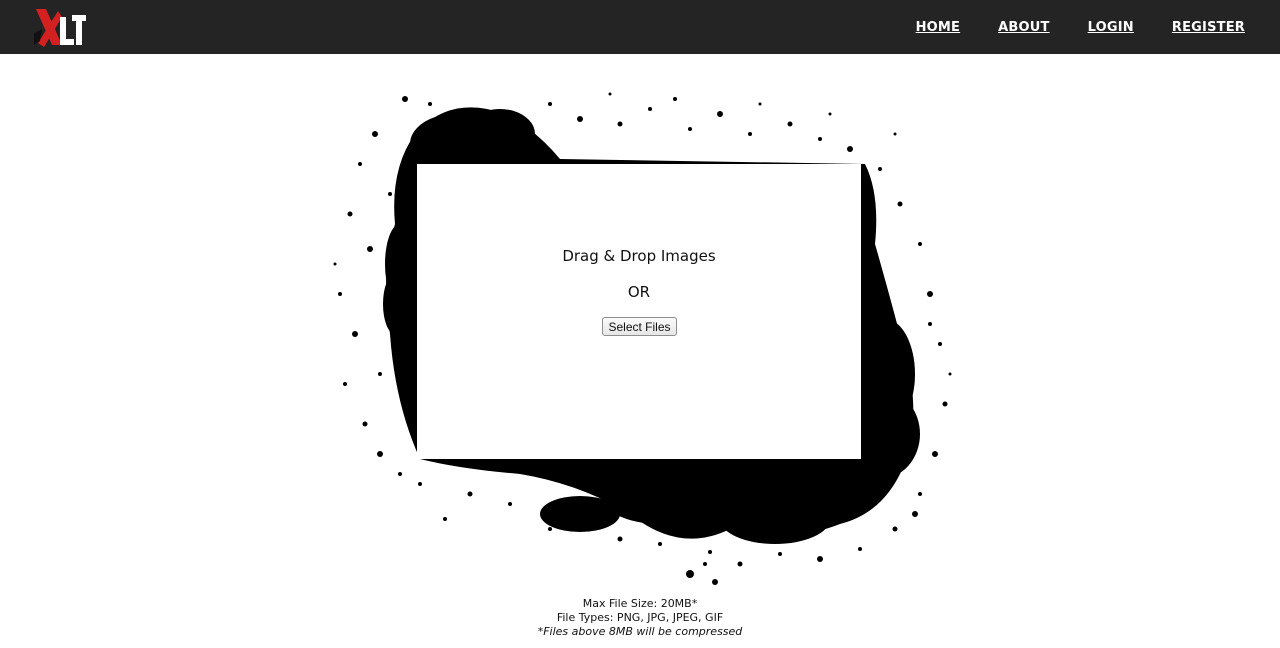  Describe the element at coordinates (1208, 27) in the screenshot. I see `nav-register-link: REGISTER` at that location.